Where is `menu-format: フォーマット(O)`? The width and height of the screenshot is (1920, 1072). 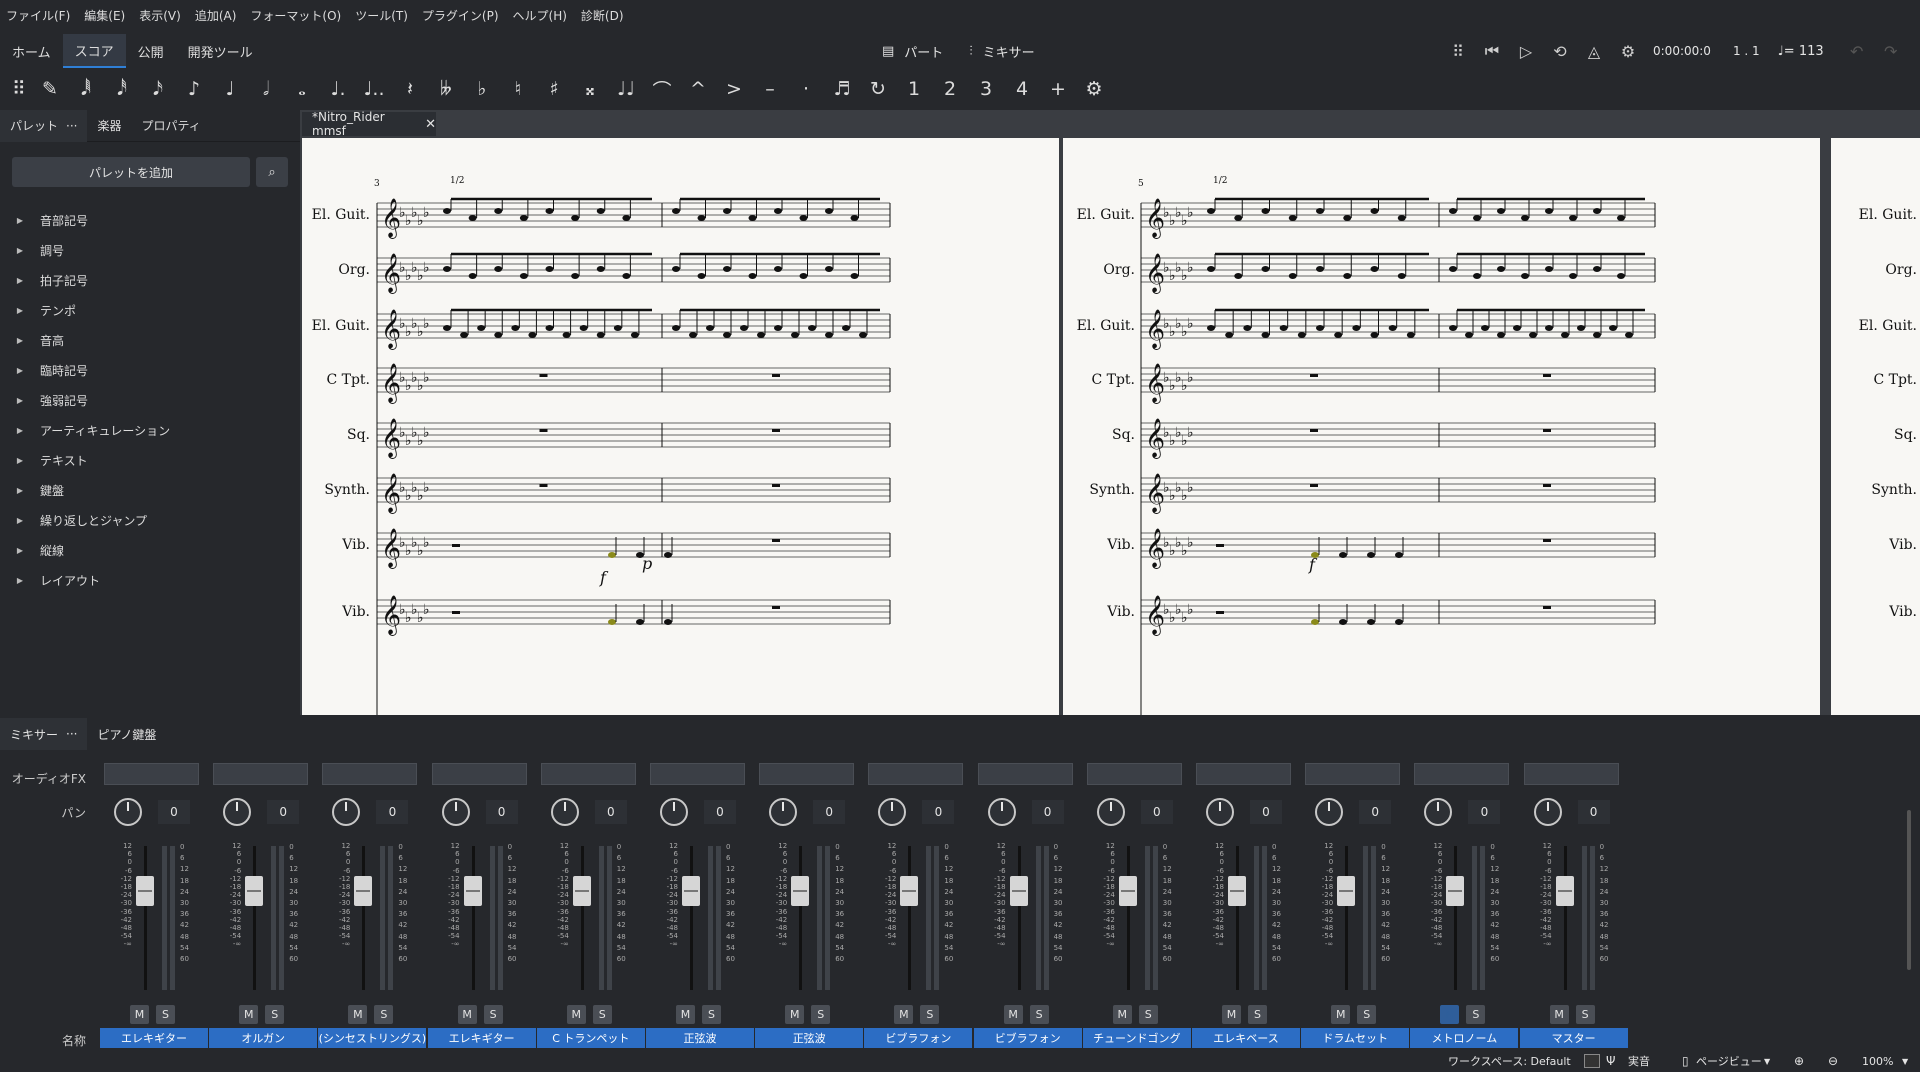 menu-format: フォーマット(O) is located at coordinates (295, 15).